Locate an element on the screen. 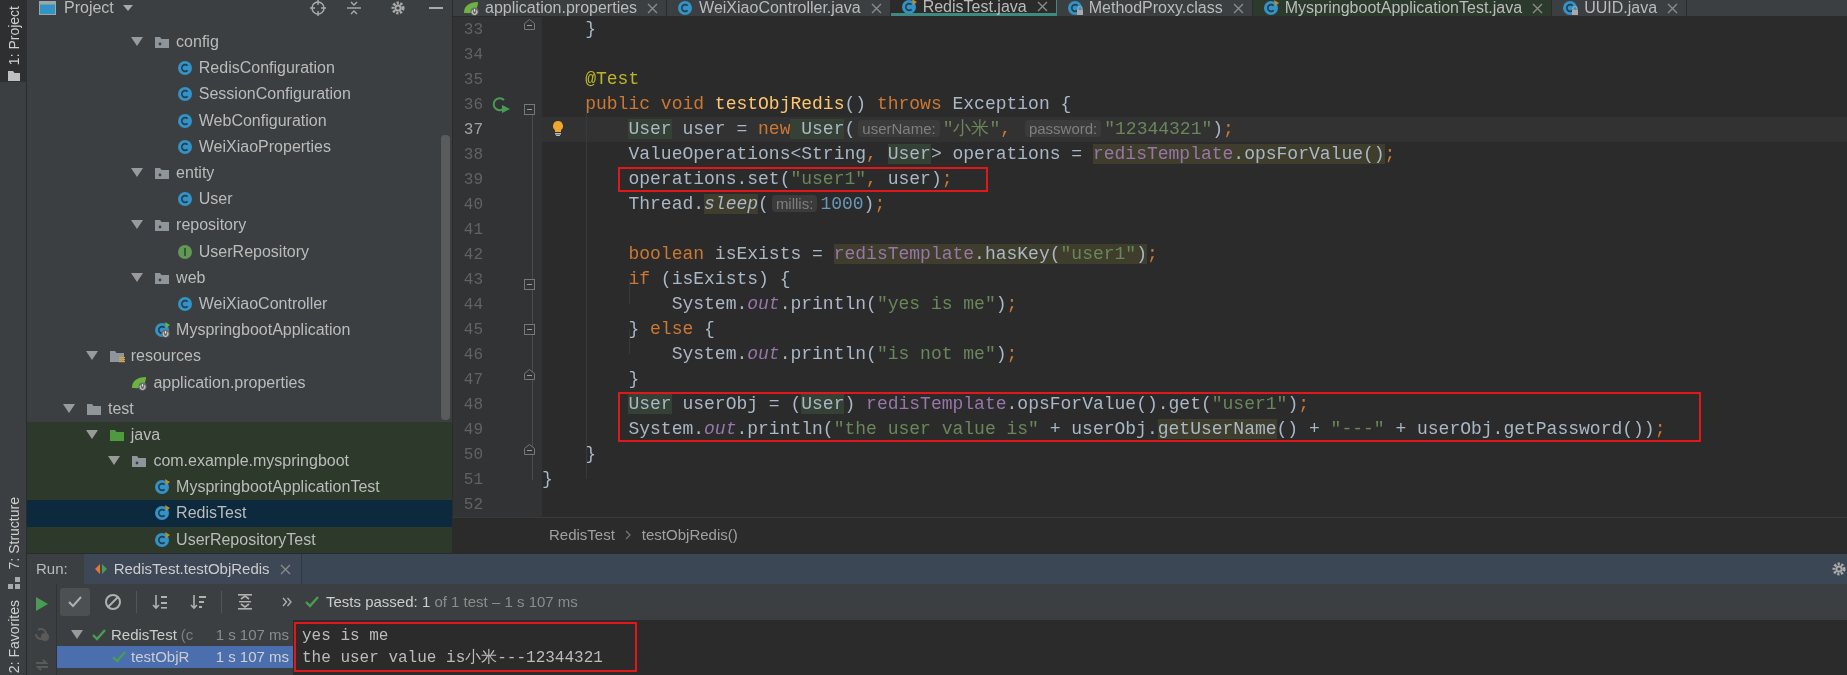 The width and height of the screenshot is (1847, 675). tree-item: web is located at coordinates (239, 277).